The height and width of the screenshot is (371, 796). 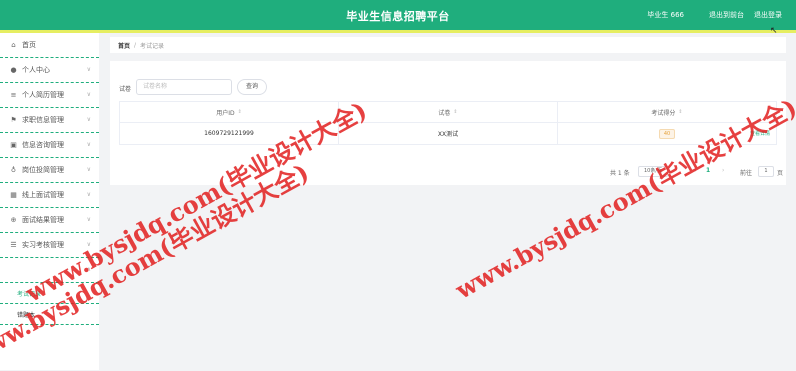 I want to click on pagination-total: 共 1 条, so click(x=620, y=173).